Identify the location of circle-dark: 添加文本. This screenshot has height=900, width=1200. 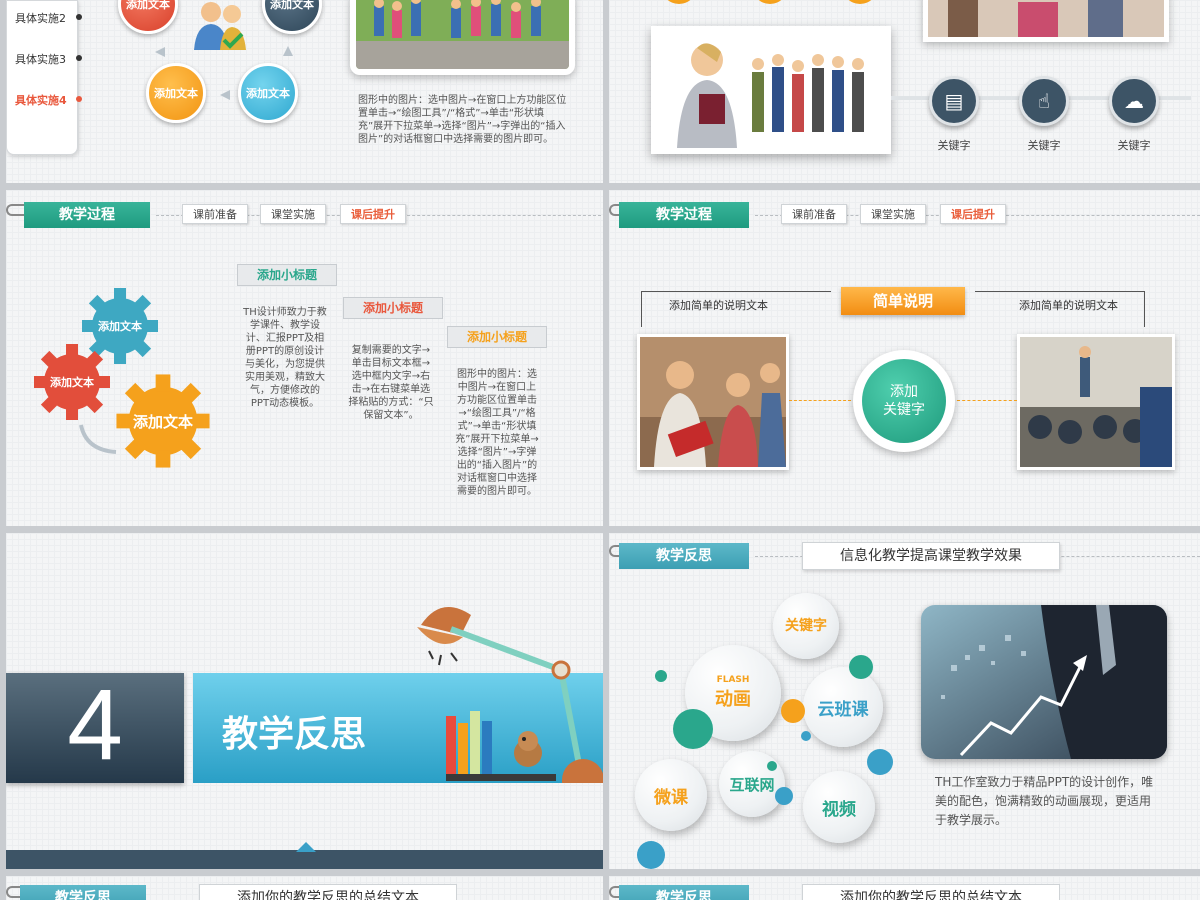
(292, 17).